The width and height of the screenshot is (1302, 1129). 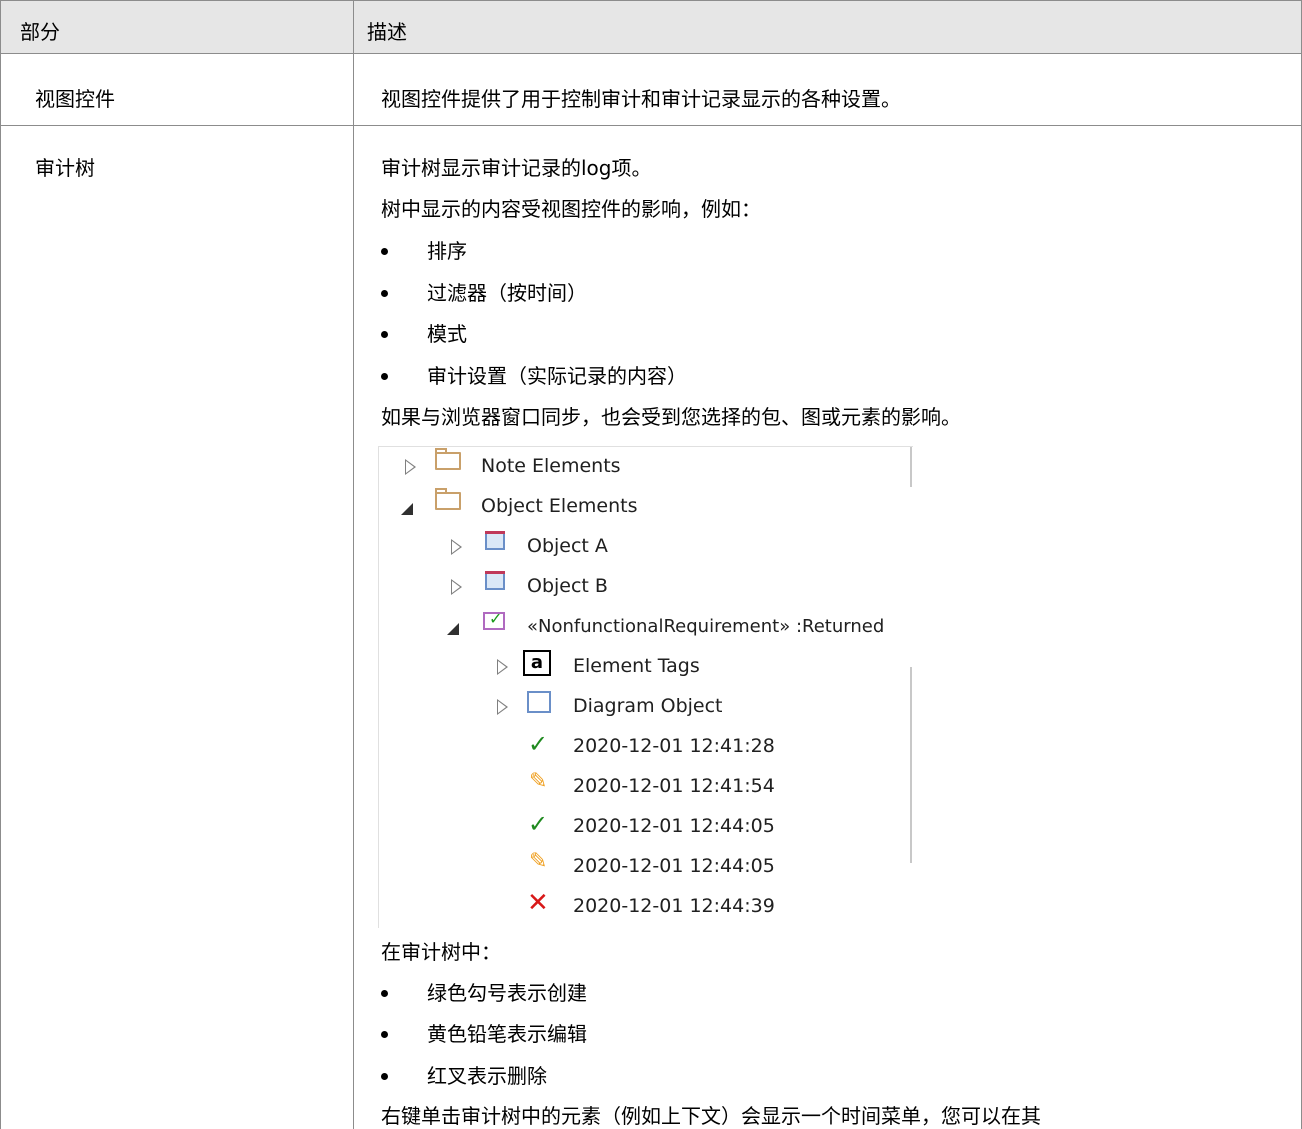 What do you see at coordinates (644, 467) in the screenshot?
I see `tree-node: Note Elements` at bounding box center [644, 467].